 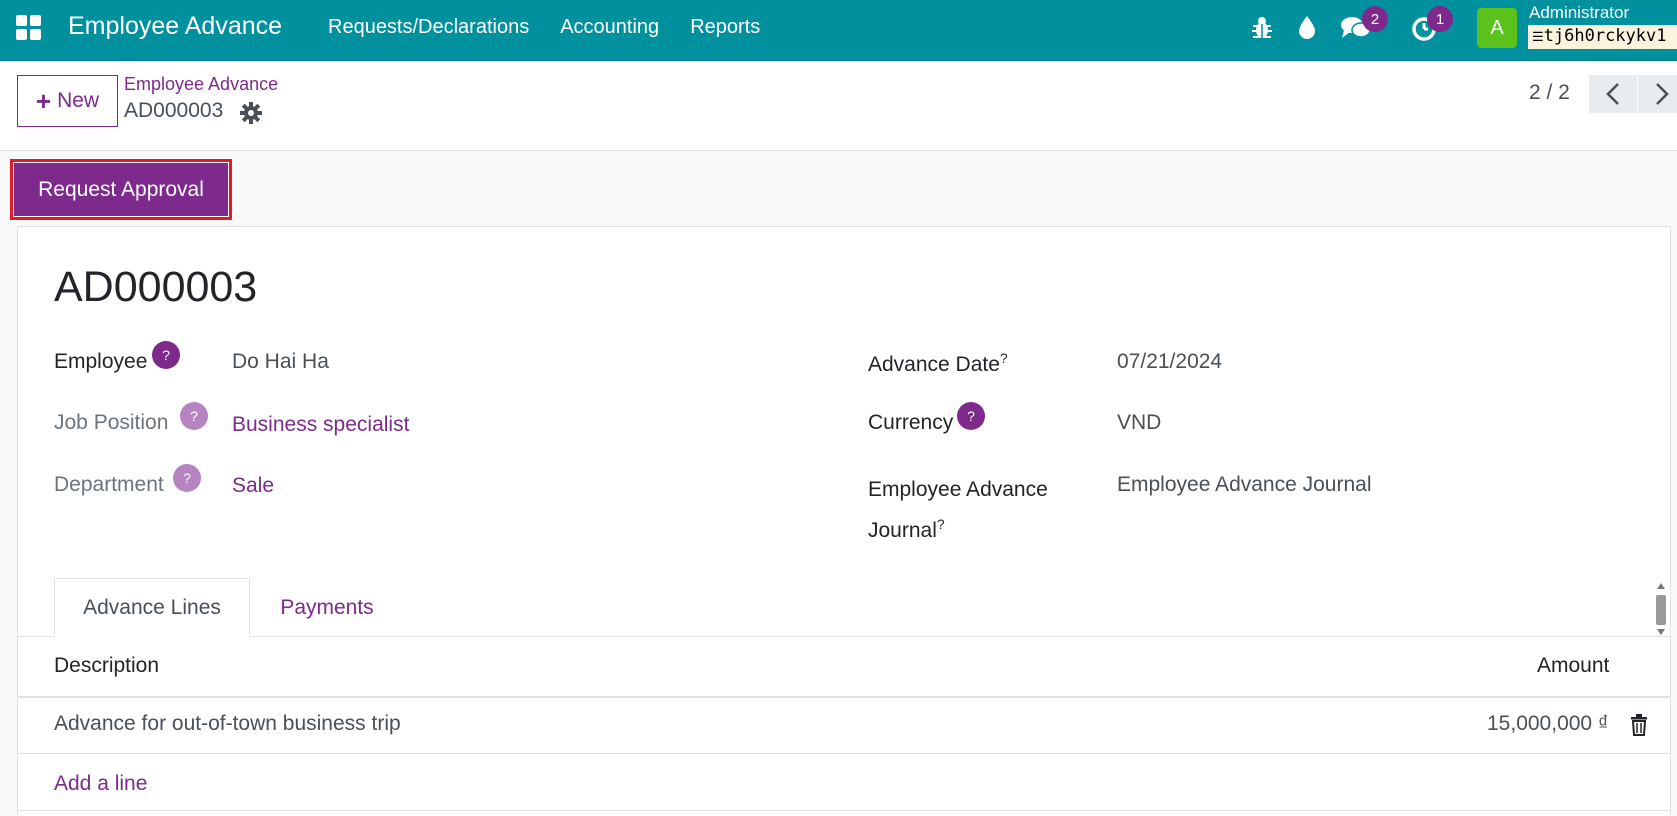 I want to click on database-name: ☰tj6h0rckykv1, so click(x=1602, y=37).